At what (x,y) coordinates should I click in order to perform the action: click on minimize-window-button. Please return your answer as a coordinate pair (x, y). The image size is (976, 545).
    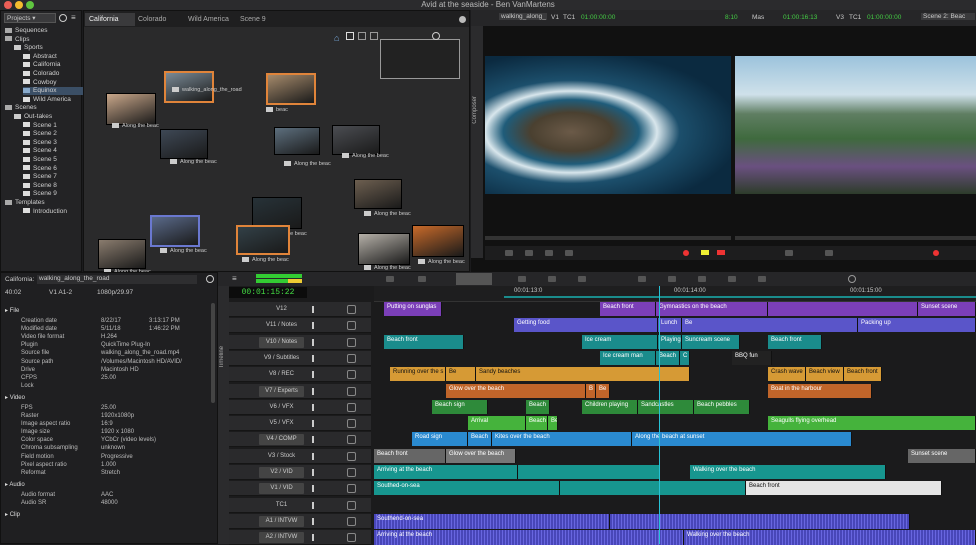
    Looking at the image, I should click on (19, 5).